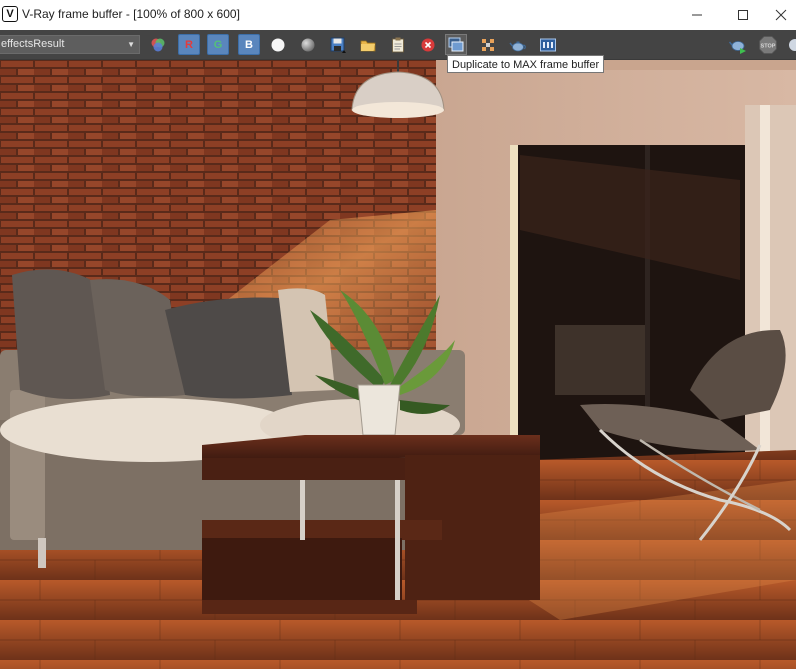 The image size is (796, 669). I want to click on chevron-down-icon: ▼, so click(131, 44).